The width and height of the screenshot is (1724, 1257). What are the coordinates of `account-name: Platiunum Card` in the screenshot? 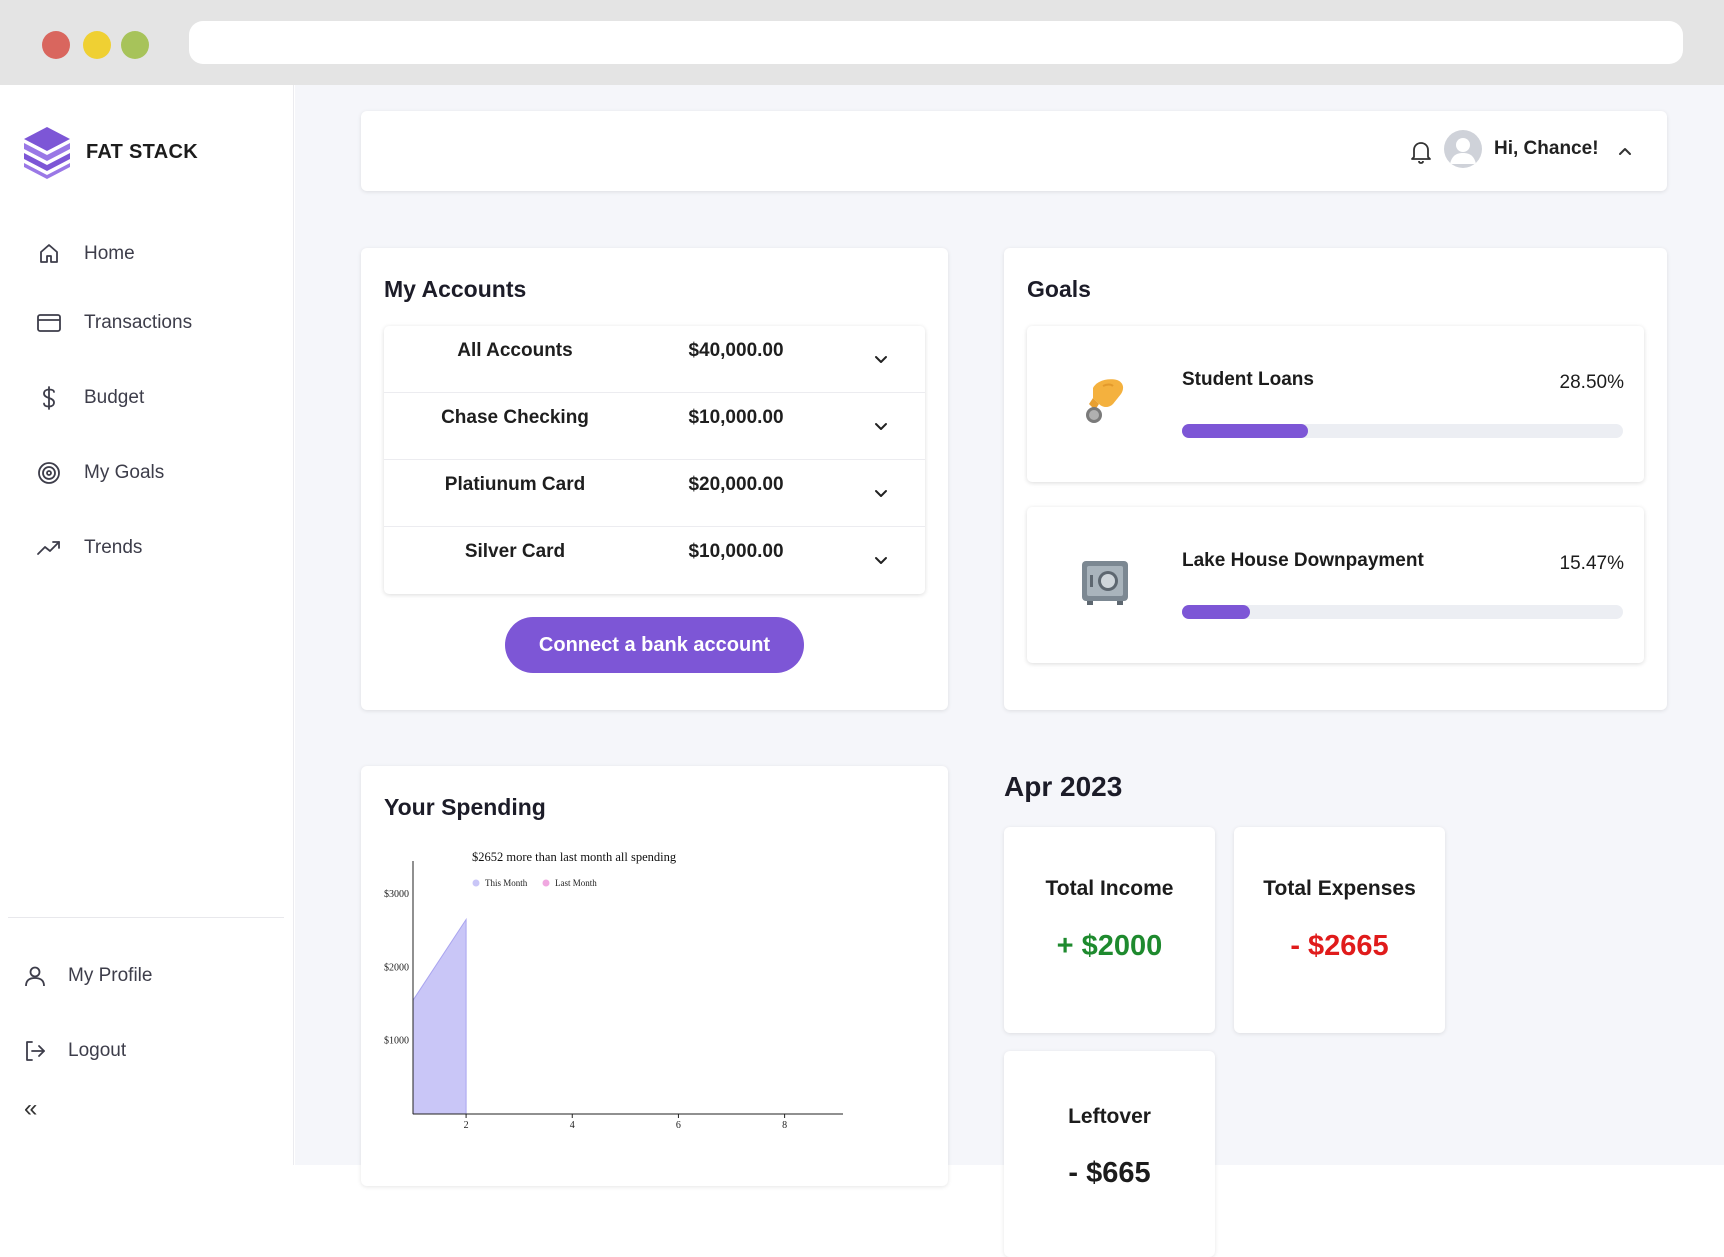 It's located at (515, 484).